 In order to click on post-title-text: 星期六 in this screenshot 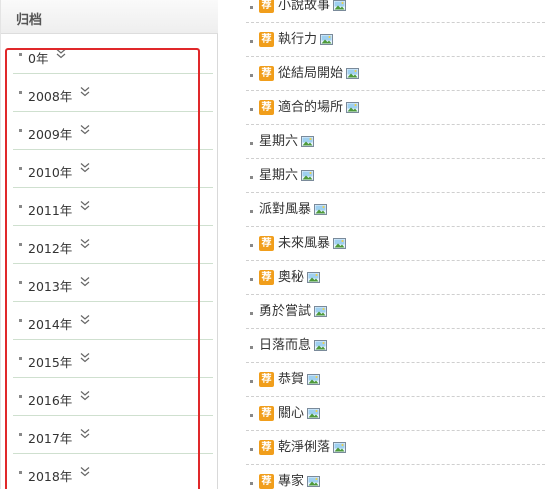, I will do `click(279, 141)`.